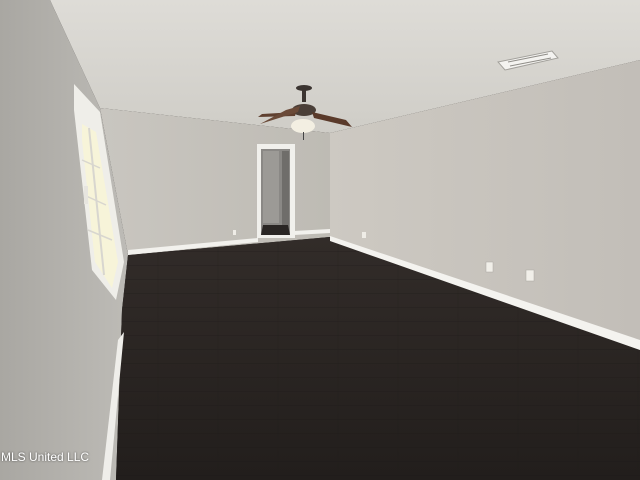 The image size is (640, 480). What do you see at coordinates (275, 230) in the screenshot?
I see `doorway-floor` at bounding box center [275, 230].